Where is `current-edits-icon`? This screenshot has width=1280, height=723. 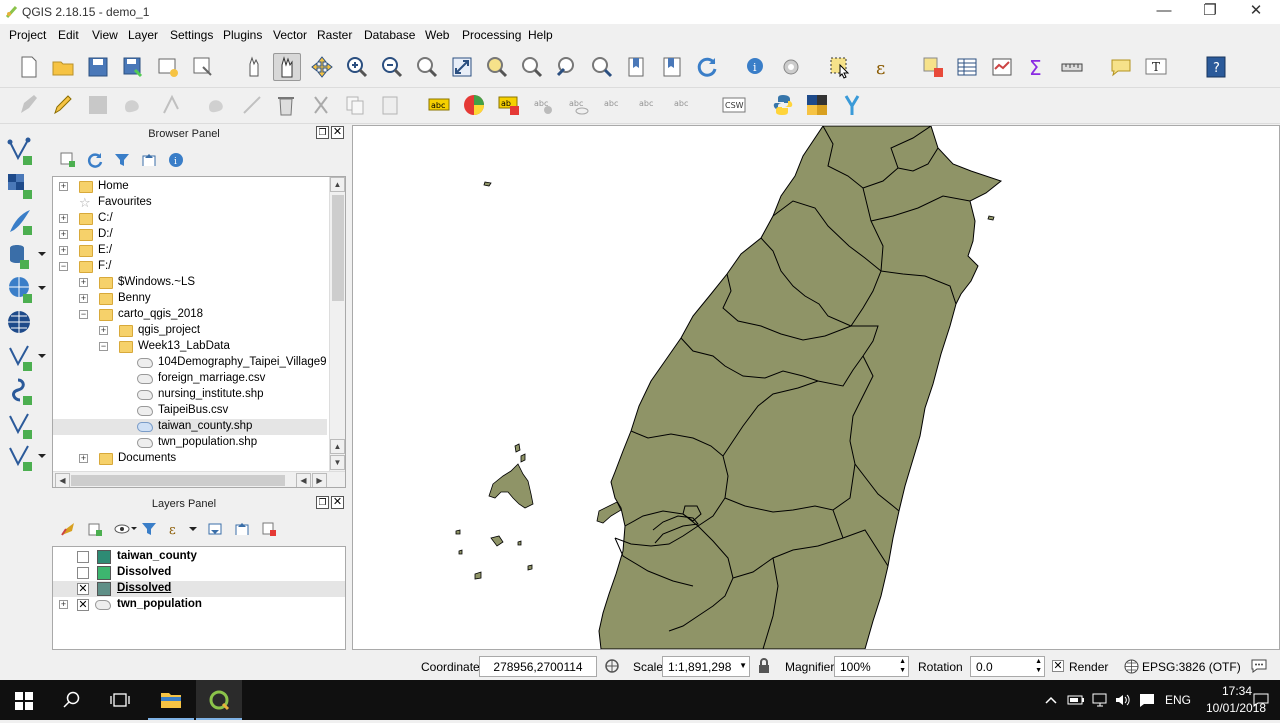
current-edits-icon is located at coordinates (29, 105).